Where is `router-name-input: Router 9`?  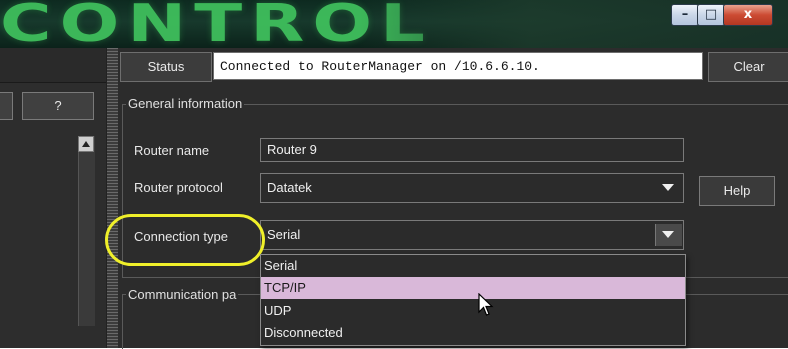 router-name-input: Router 9 is located at coordinates (472, 150).